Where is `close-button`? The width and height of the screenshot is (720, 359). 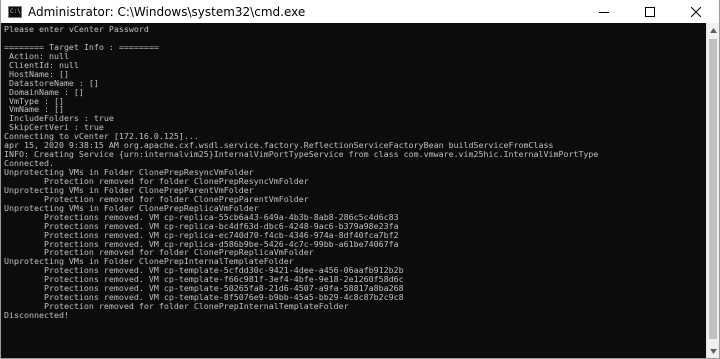 close-button is located at coordinates (696, 11).